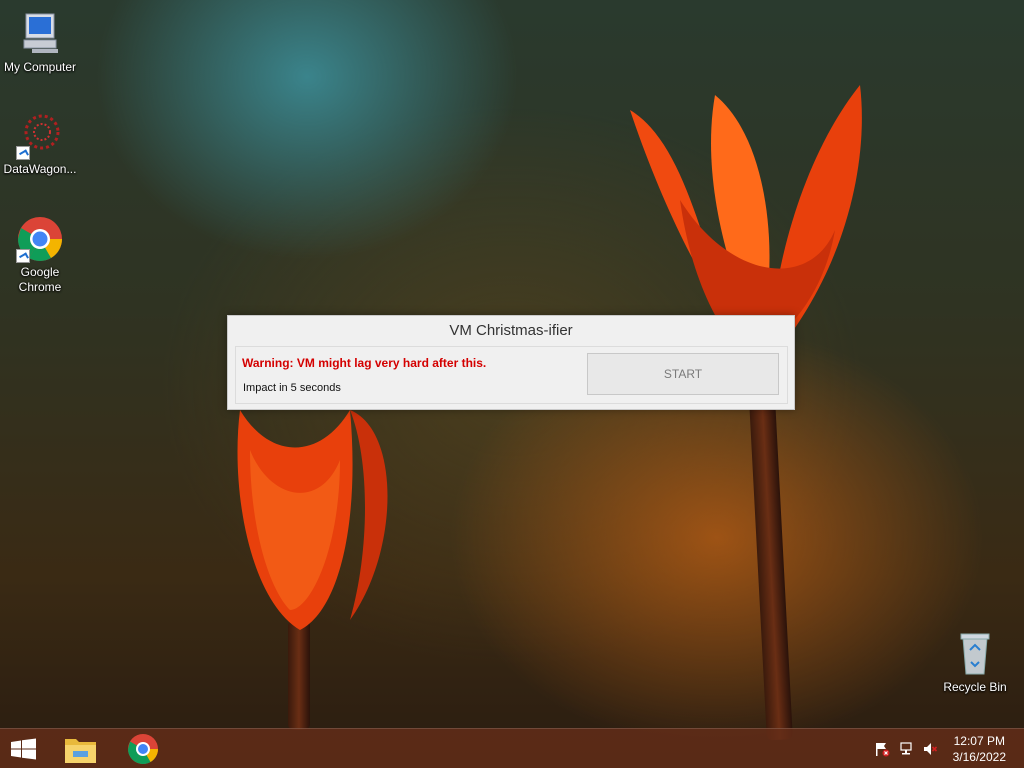 This screenshot has width=1024, height=768. Describe the element at coordinates (979, 757) in the screenshot. I see `clock-date: 3/16/2022` at that location.